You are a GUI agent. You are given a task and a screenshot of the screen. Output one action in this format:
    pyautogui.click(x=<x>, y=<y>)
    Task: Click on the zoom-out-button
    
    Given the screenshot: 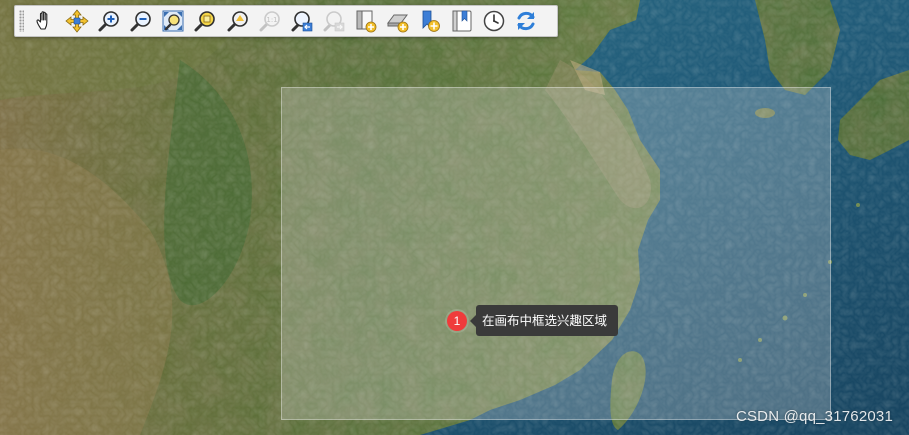 What is the action you would take?
    pyautogui.click(x=141, y=21)
    